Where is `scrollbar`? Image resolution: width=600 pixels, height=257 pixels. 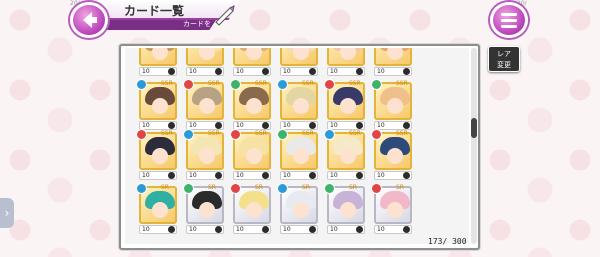
scrollbar is located at coordinates (474, 146).